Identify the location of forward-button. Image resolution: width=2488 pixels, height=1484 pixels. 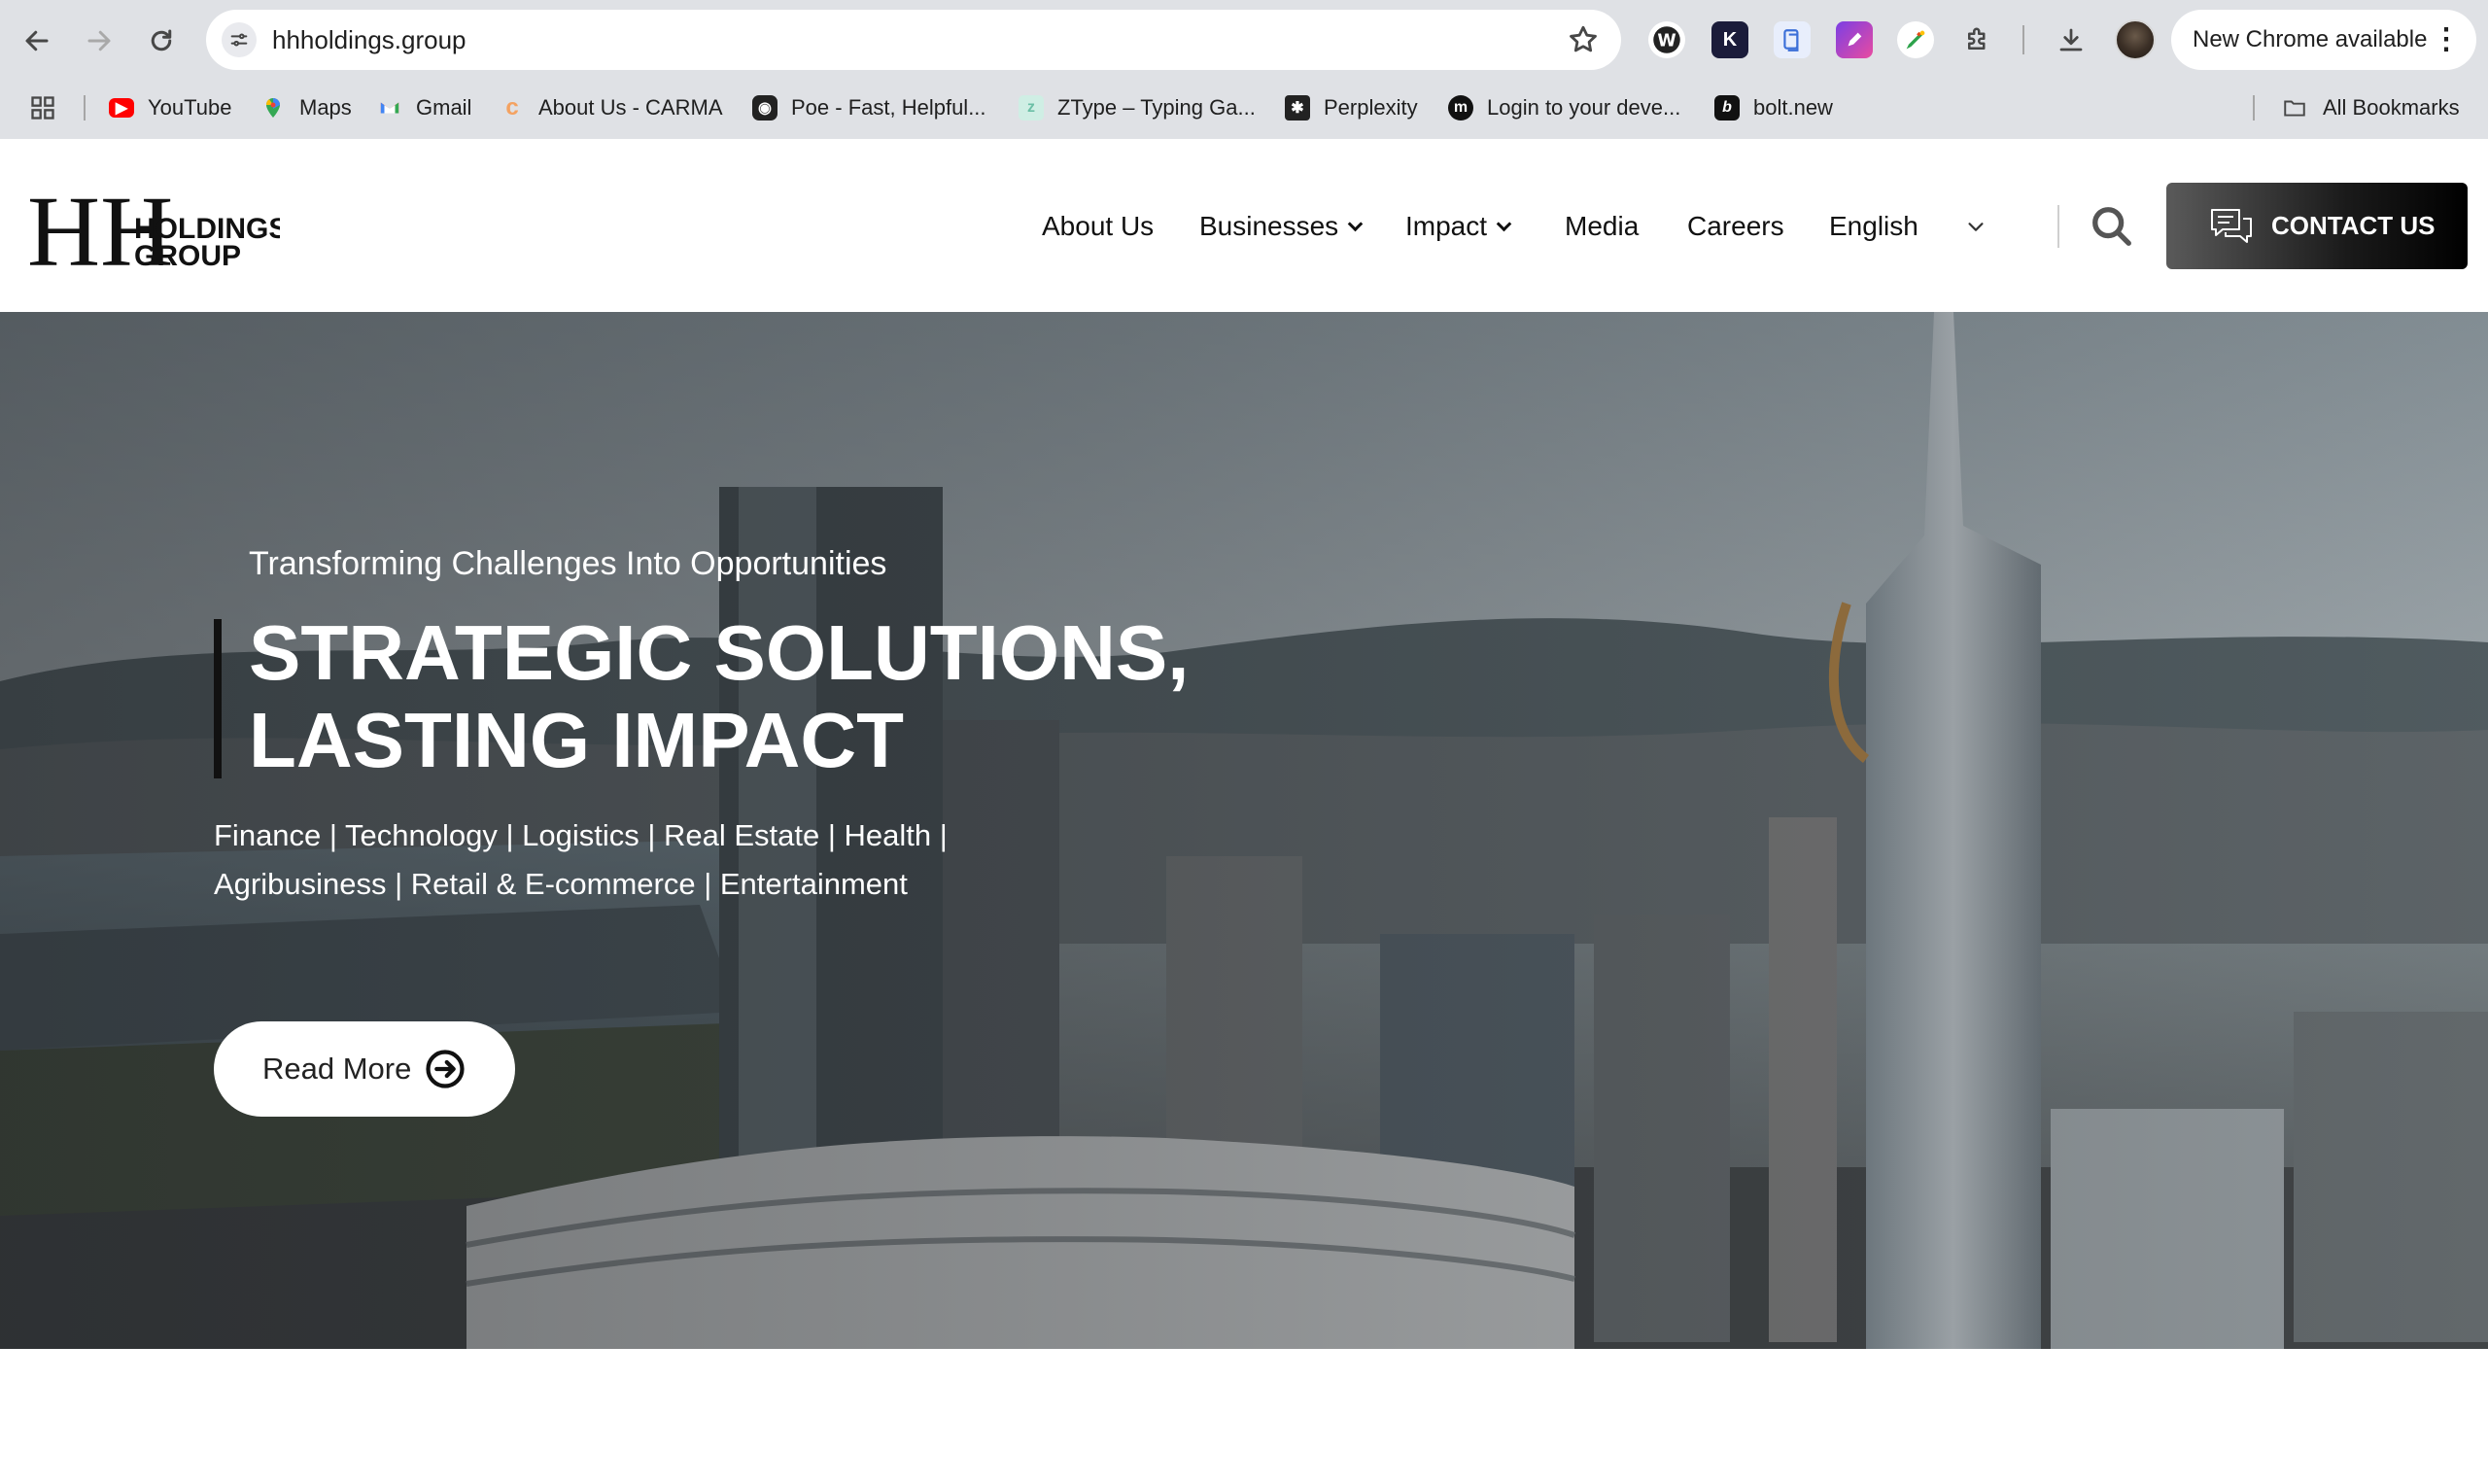
(99, 40).